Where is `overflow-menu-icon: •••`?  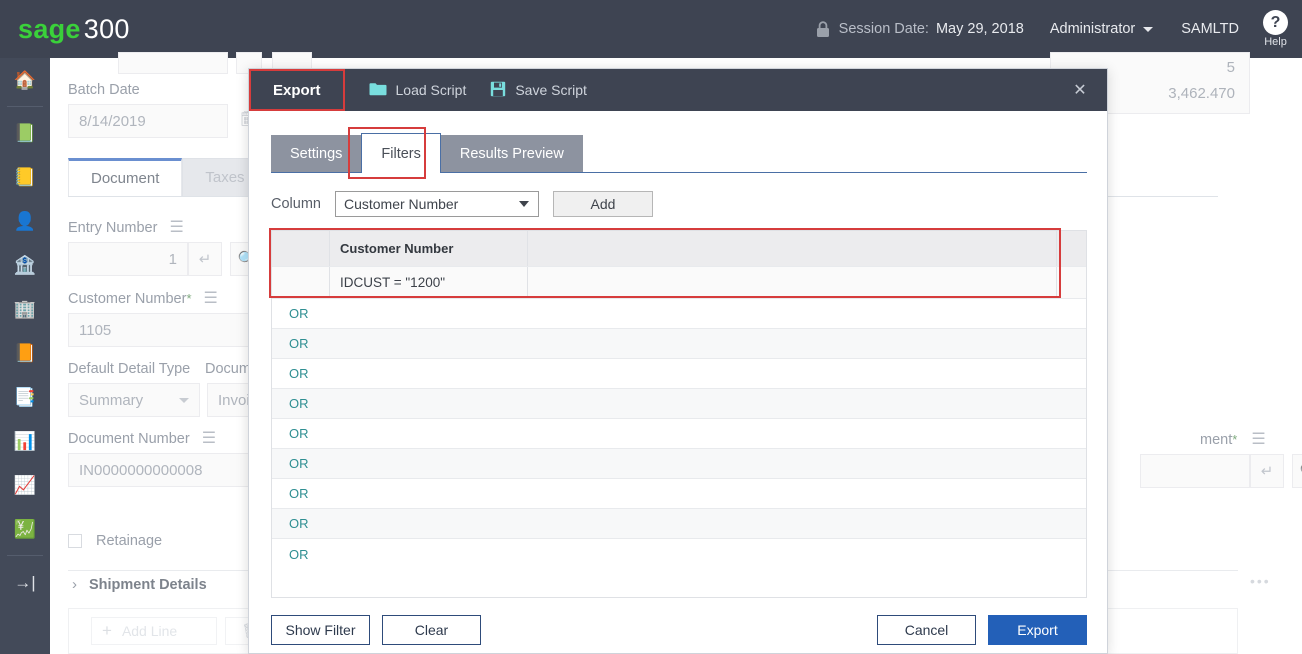 overflow-menu-icon: ••• is located at coordinates (1260, 581).